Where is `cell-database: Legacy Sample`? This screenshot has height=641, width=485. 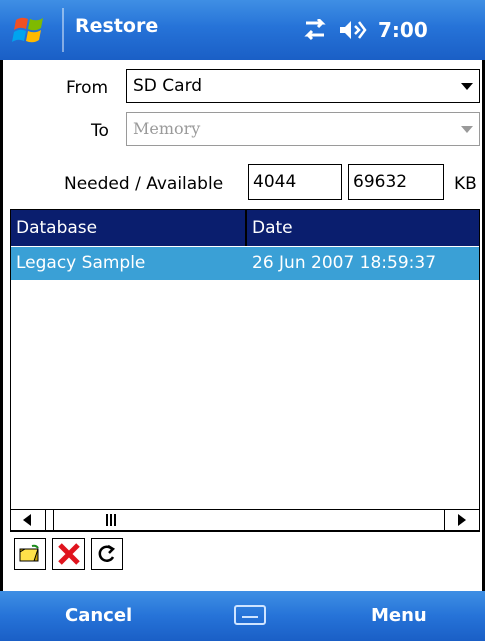
cell-database: Legacy Sample is located at coordinates (81, 263).